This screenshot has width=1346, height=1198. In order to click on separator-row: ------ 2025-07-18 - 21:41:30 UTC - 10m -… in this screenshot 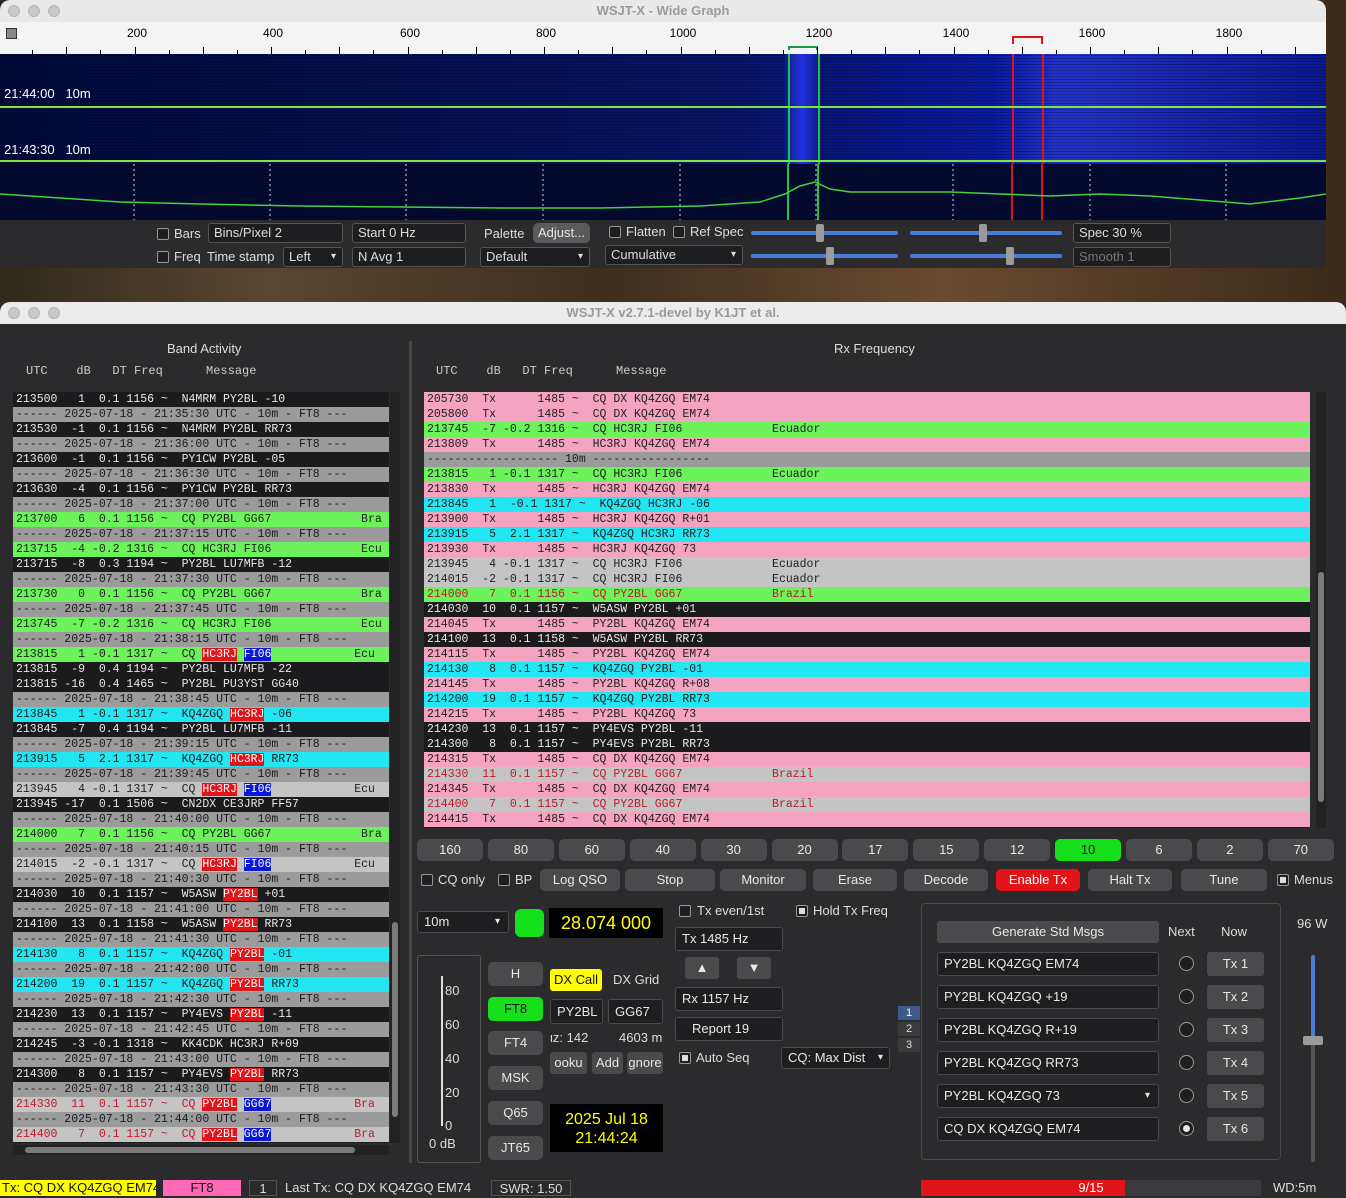, I will do `click(201, 939)`.